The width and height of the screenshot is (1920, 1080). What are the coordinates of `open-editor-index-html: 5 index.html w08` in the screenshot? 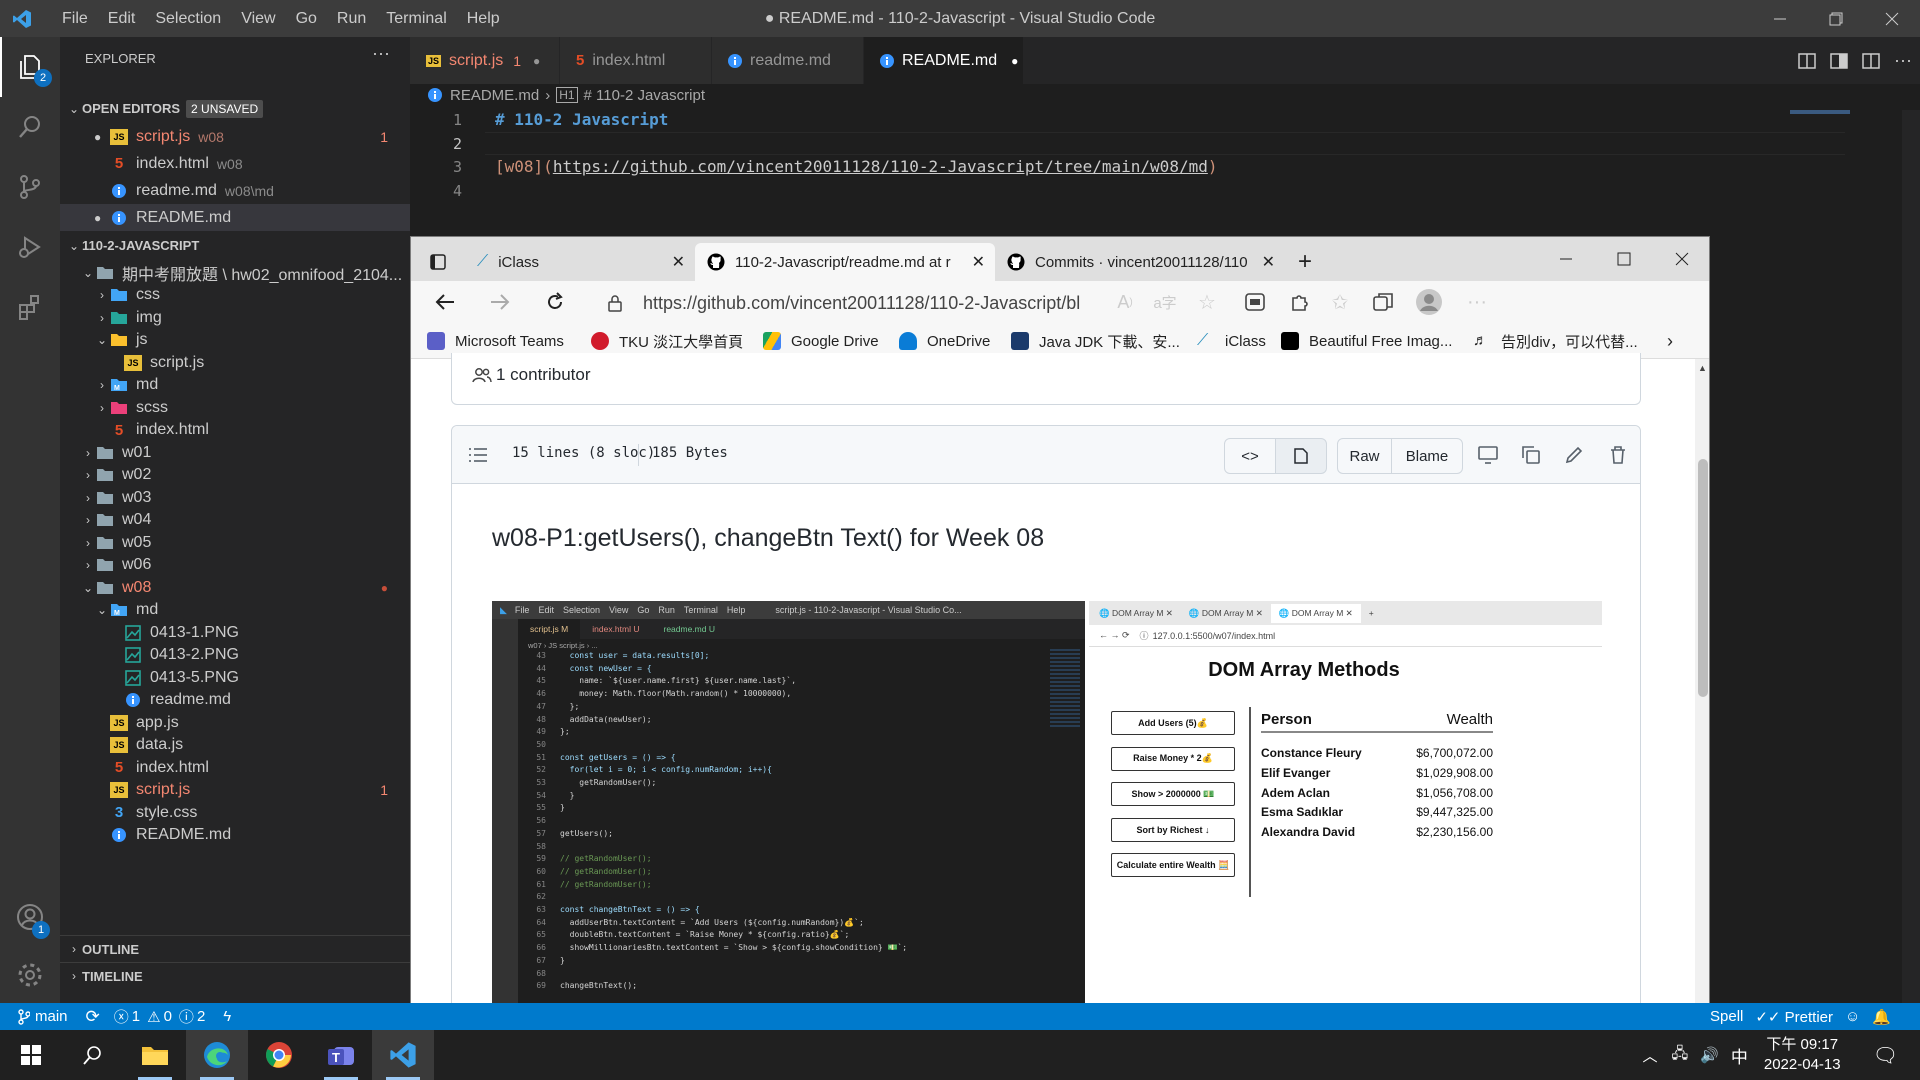 It's located at (235, 163).